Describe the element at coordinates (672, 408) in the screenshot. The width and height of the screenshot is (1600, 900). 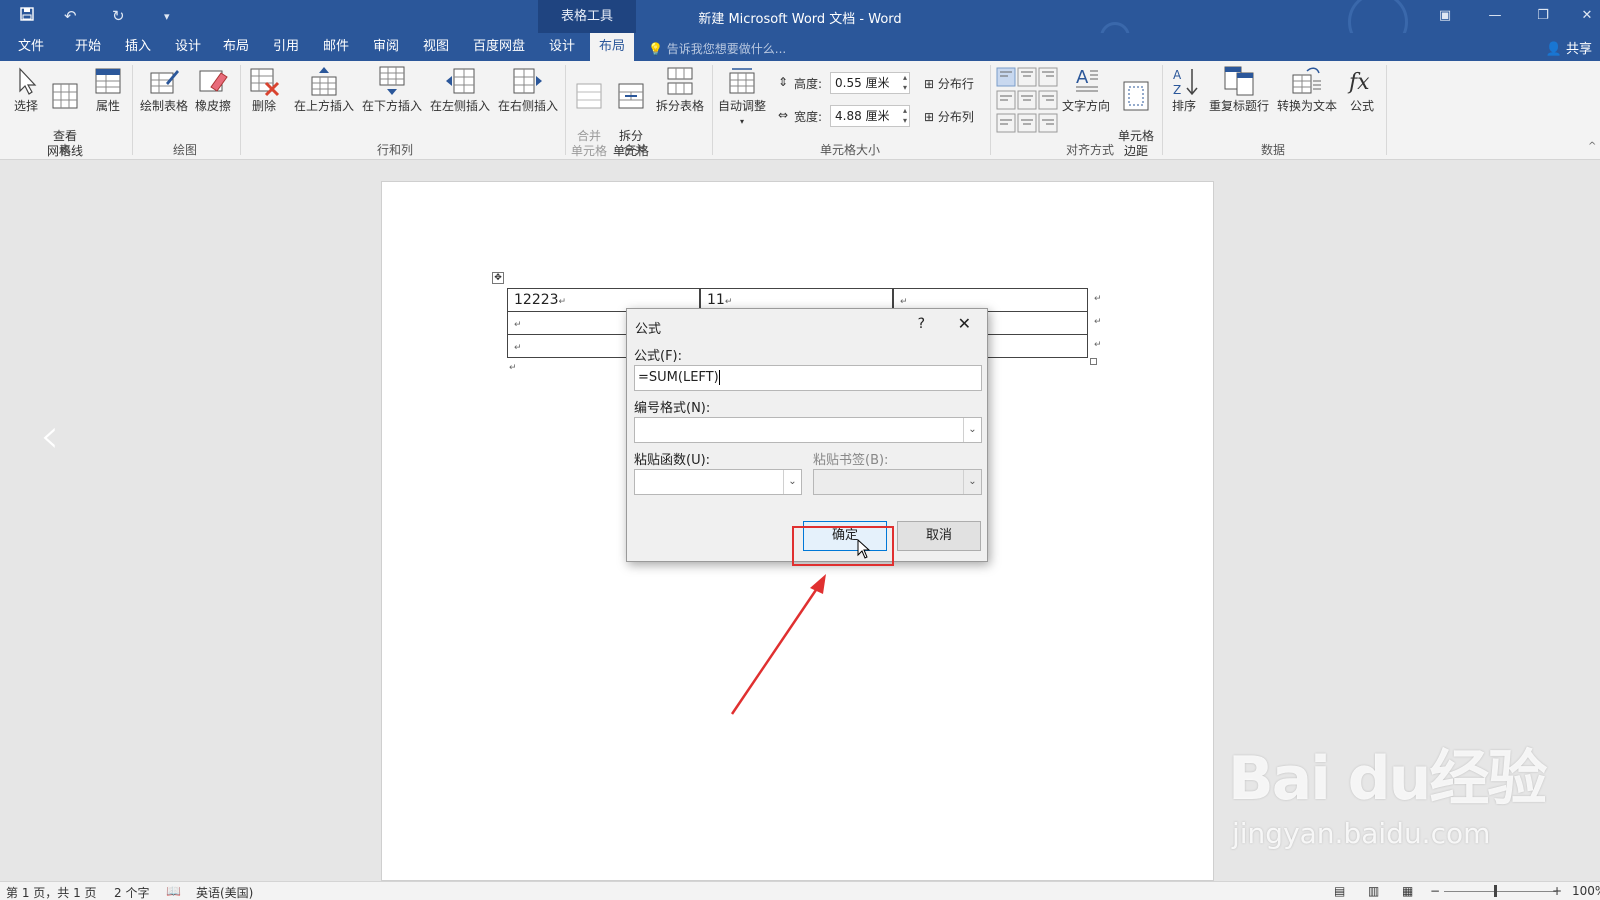
I see `number-format-label: 编号格式(N):` at that location.